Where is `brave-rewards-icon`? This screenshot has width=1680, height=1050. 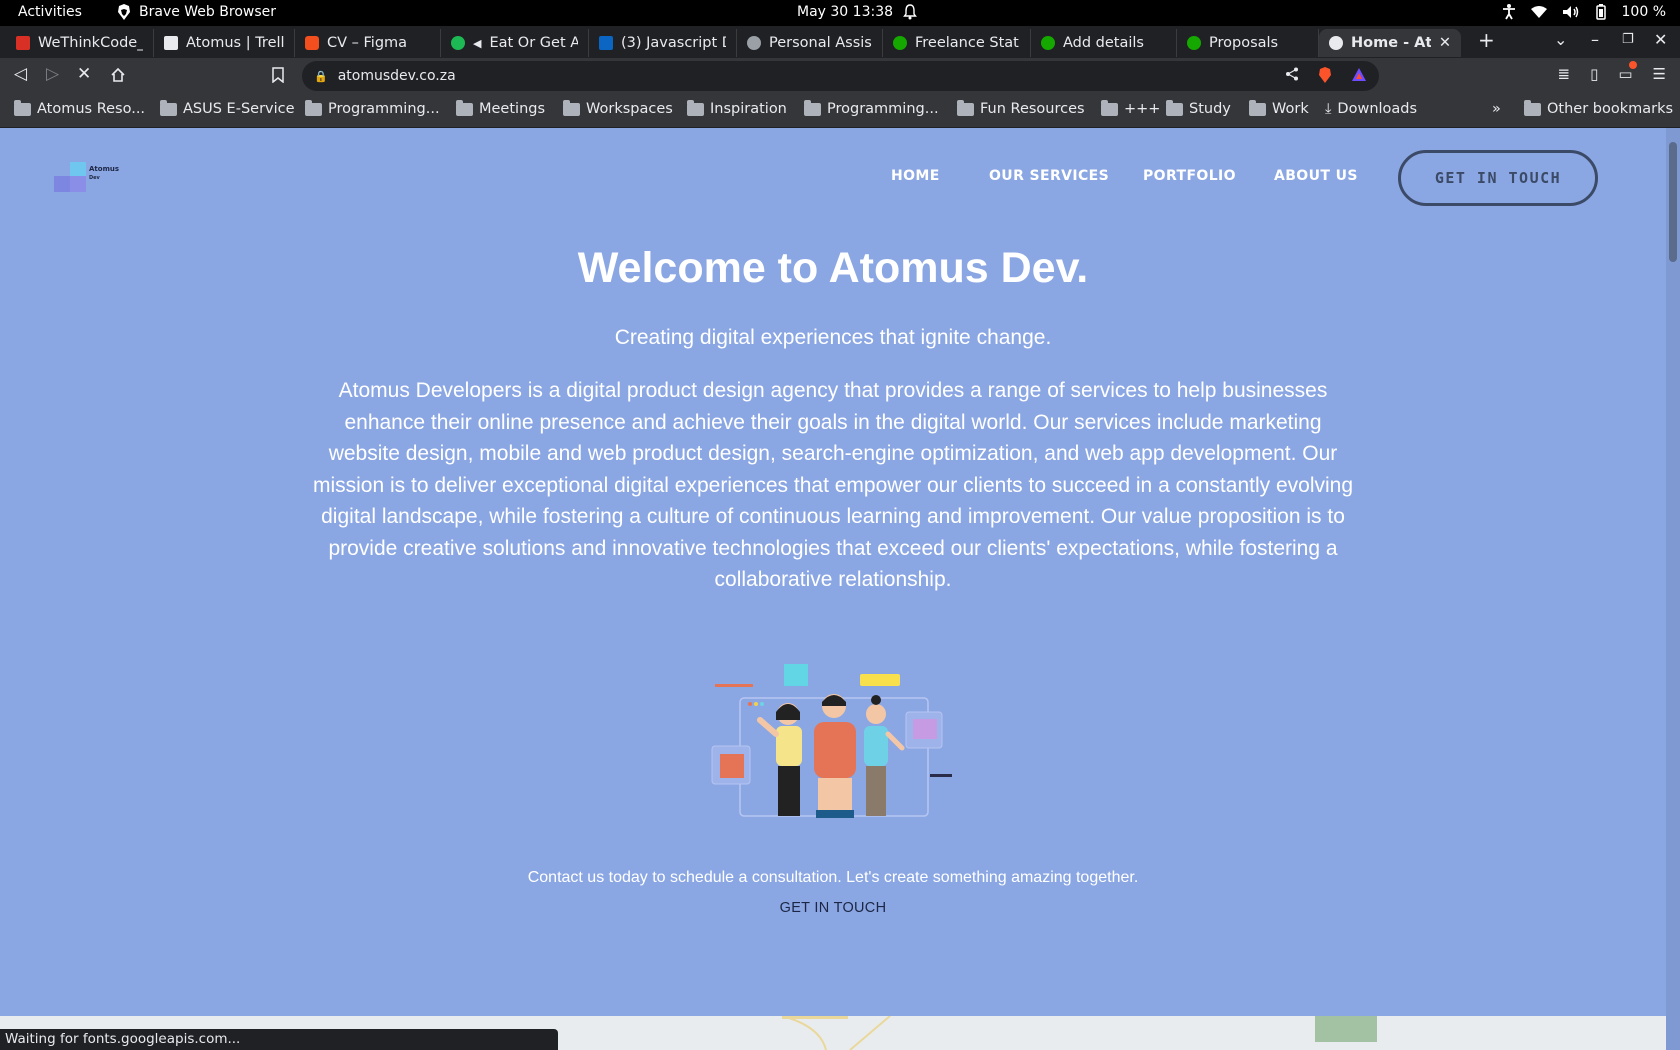
brave-rewards-icon is located at coordinates (1359, 75).